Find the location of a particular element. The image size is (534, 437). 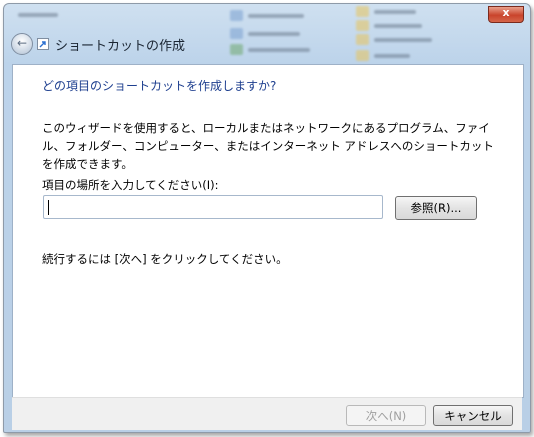

close-button: x is located at coordinates (506, 14).